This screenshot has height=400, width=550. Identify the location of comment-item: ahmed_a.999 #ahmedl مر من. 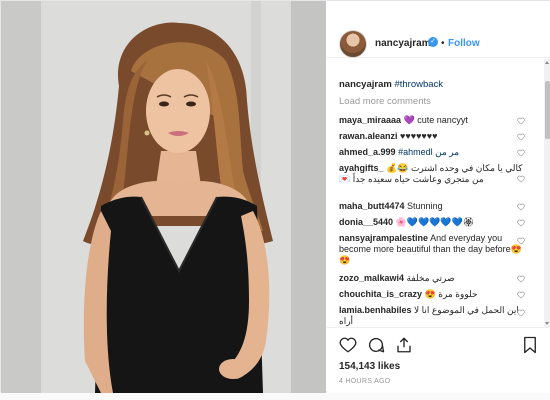
(434, 152).